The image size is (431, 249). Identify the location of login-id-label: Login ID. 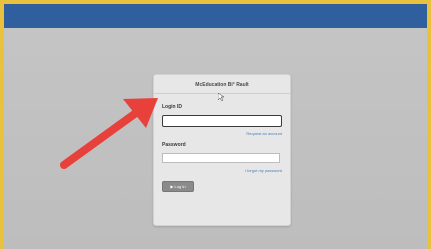
(172, 107).